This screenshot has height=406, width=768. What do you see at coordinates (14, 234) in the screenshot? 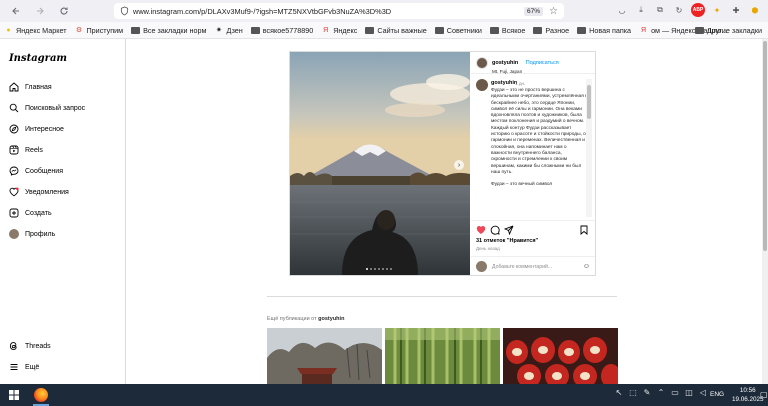
I see `avatar` at bounding box center [14, 234].